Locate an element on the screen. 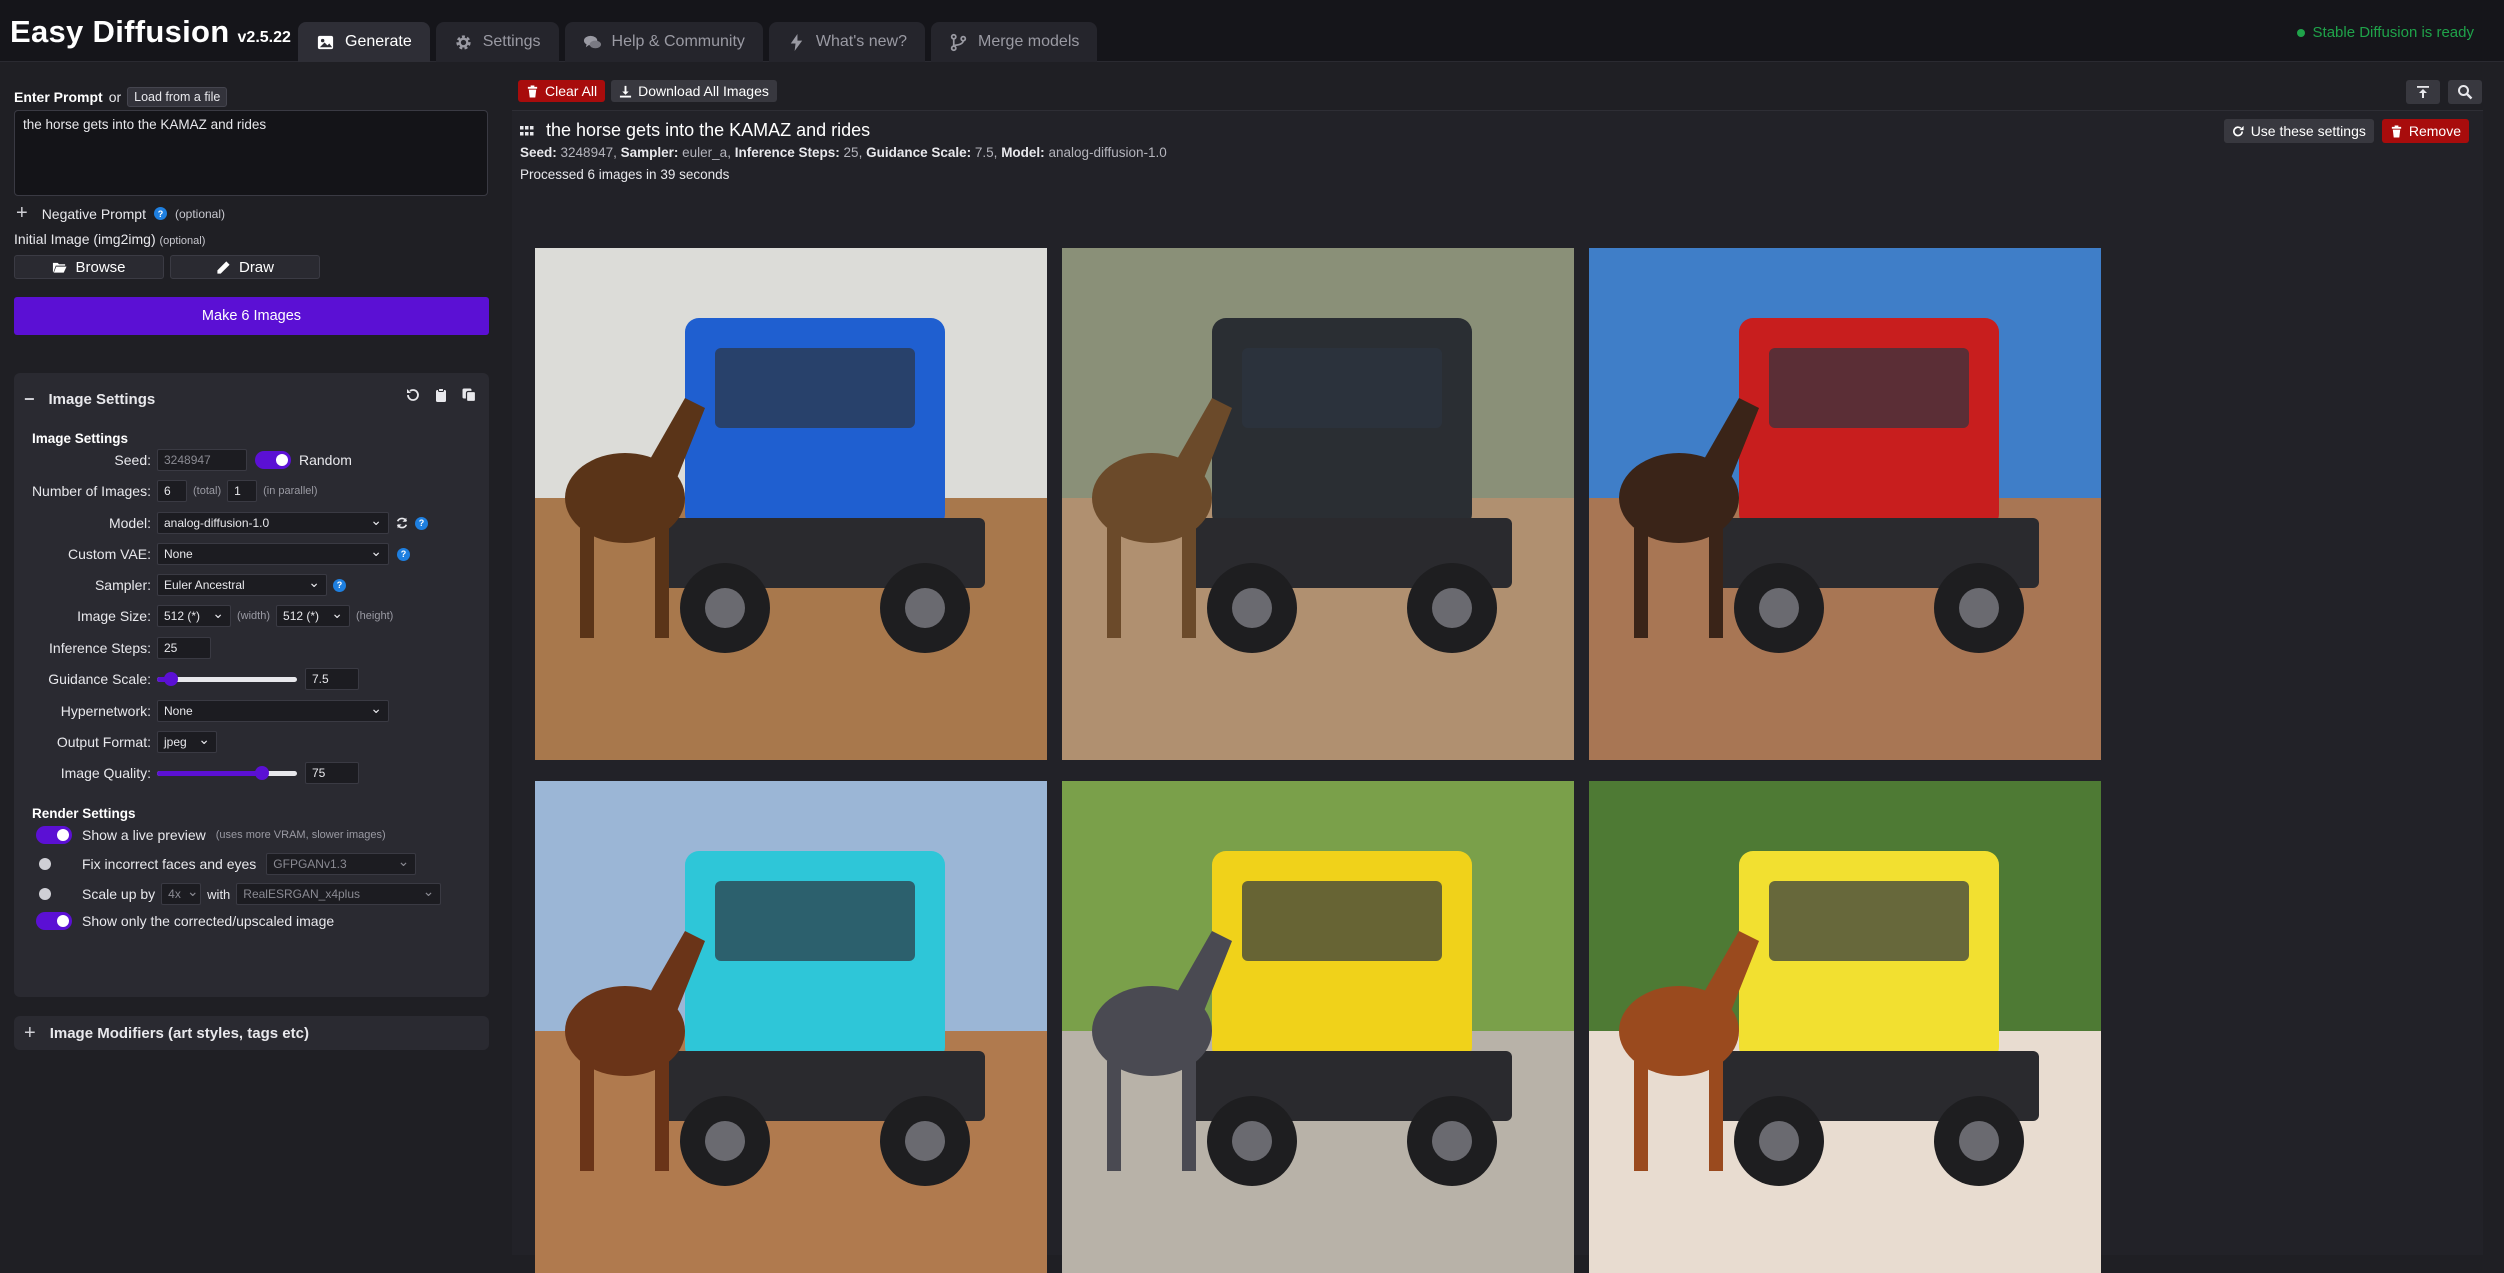 Image resolution: width=2504 pixels, height=1273 pixels. collapse-all-button is located at coordinates (2423, 92).